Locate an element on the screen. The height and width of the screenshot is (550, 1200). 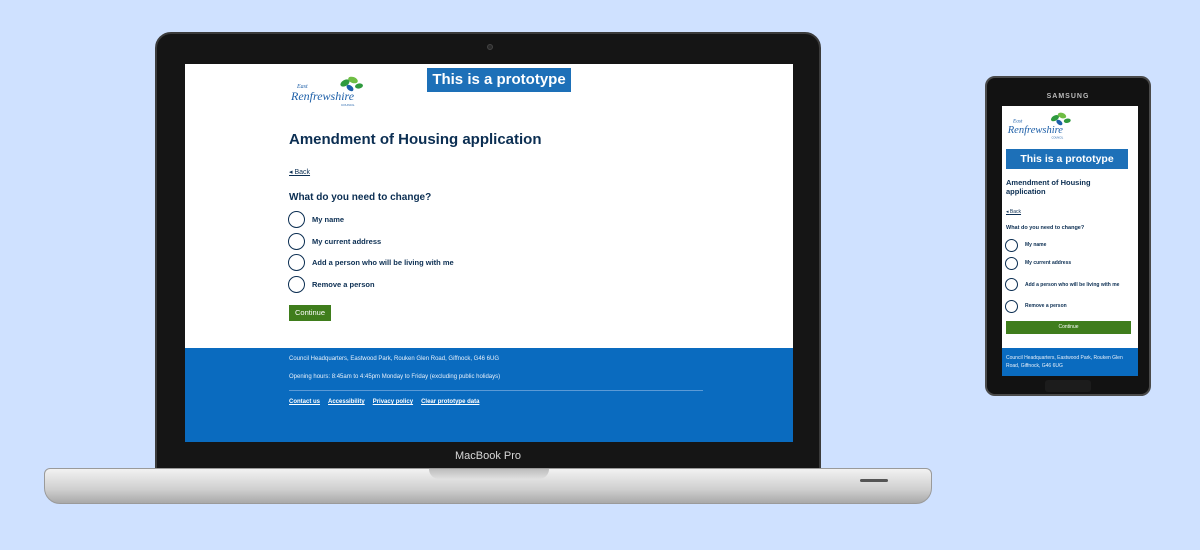
footer-link-clear-prototype-data: Clear prototype data is located at coordinates (450, 402).